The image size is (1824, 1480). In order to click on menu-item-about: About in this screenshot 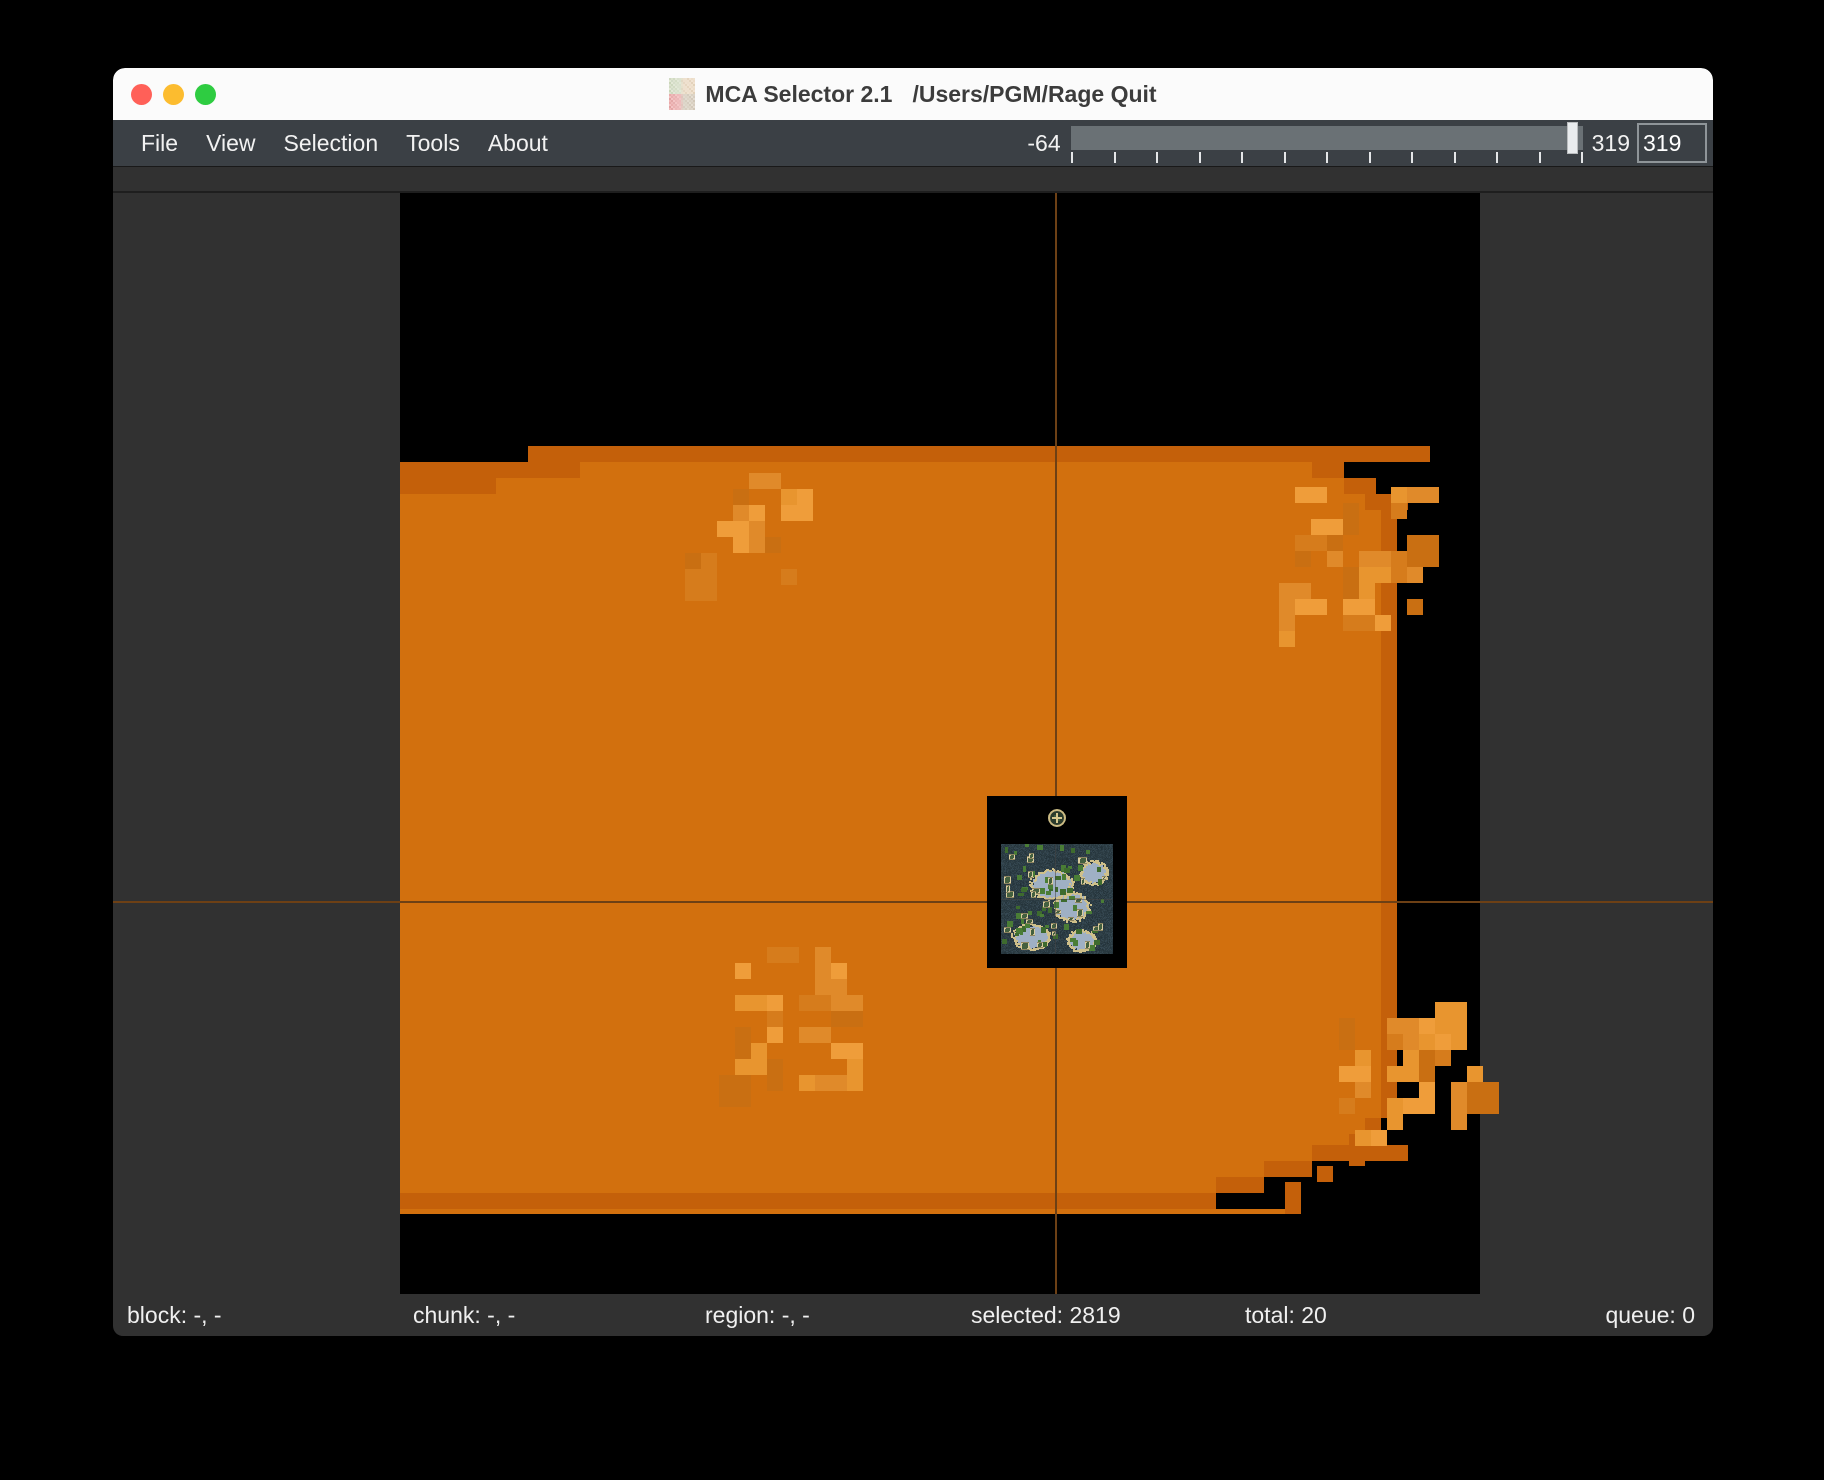, I will do `click(518, 143)`.